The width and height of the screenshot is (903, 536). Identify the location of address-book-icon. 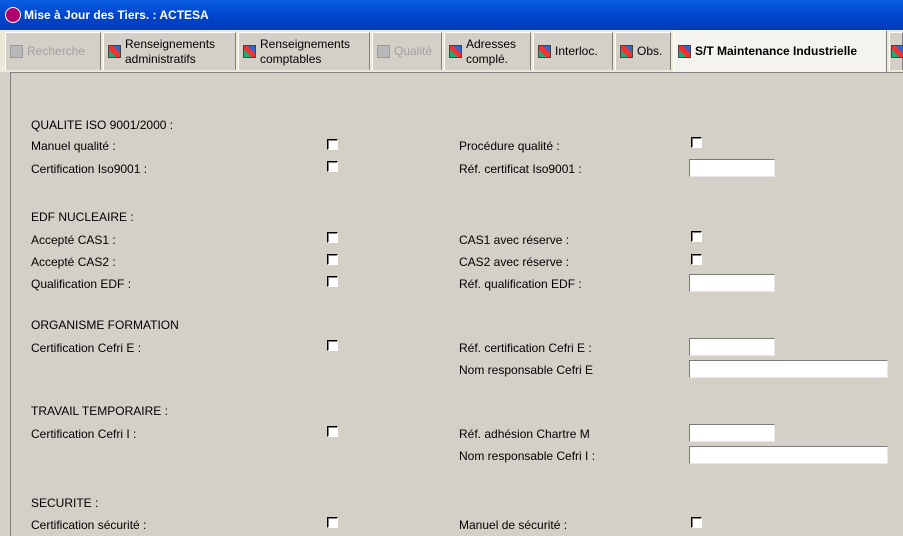
(455, 51).